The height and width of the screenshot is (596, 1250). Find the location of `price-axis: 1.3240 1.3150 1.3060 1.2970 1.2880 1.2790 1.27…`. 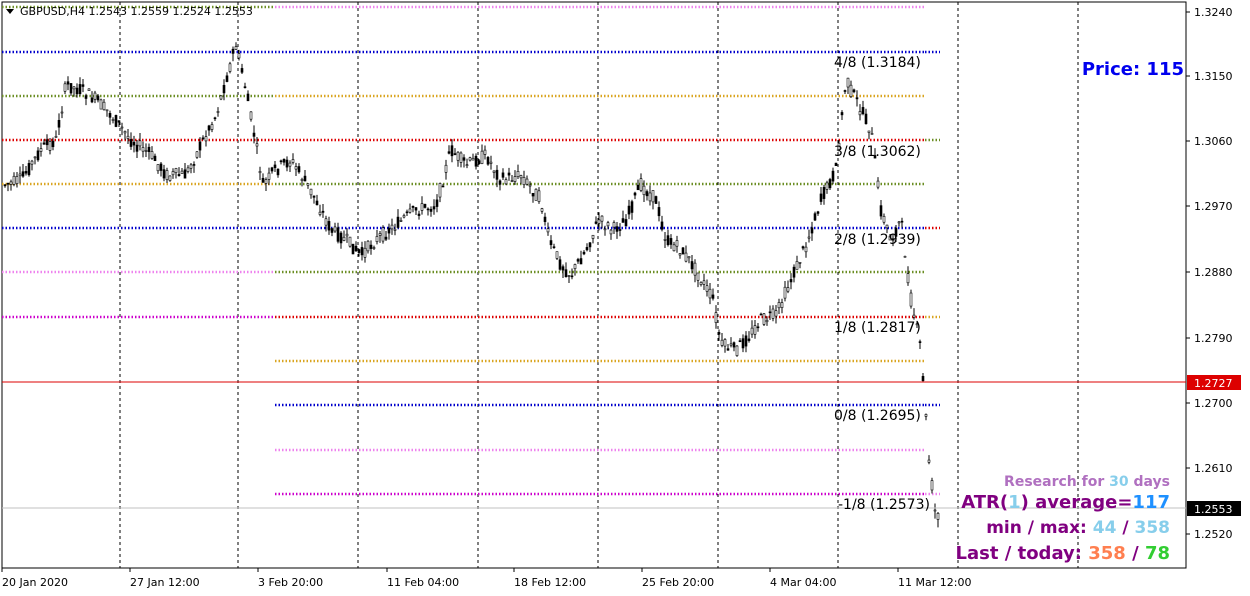

price-axis: 1.3240 1.3150 1.3060 1.2970 1.2880 1.2790 1.27… is located at coordinates (1209, 273).